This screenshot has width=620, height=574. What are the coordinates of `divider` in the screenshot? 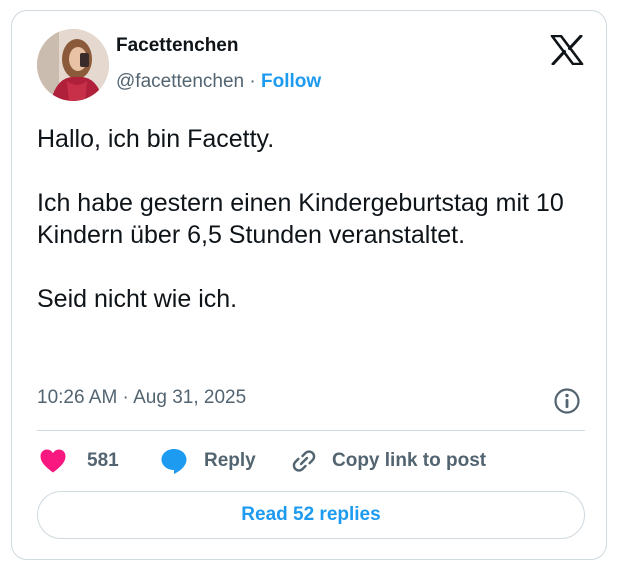 It's located at (311, 430).